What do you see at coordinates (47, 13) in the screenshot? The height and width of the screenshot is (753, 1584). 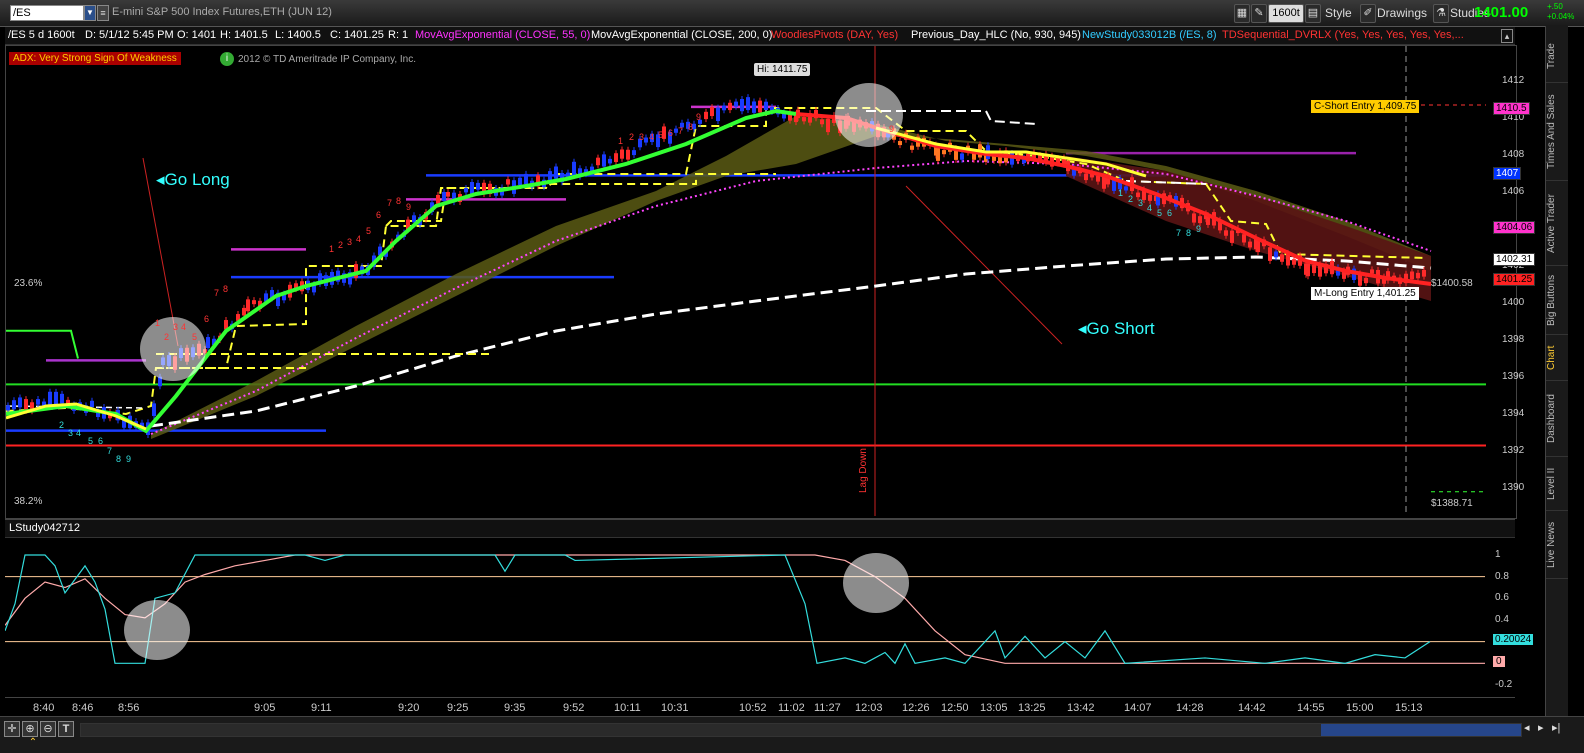 I see `symbol-input: /ES` at bounding box center [47, 13].